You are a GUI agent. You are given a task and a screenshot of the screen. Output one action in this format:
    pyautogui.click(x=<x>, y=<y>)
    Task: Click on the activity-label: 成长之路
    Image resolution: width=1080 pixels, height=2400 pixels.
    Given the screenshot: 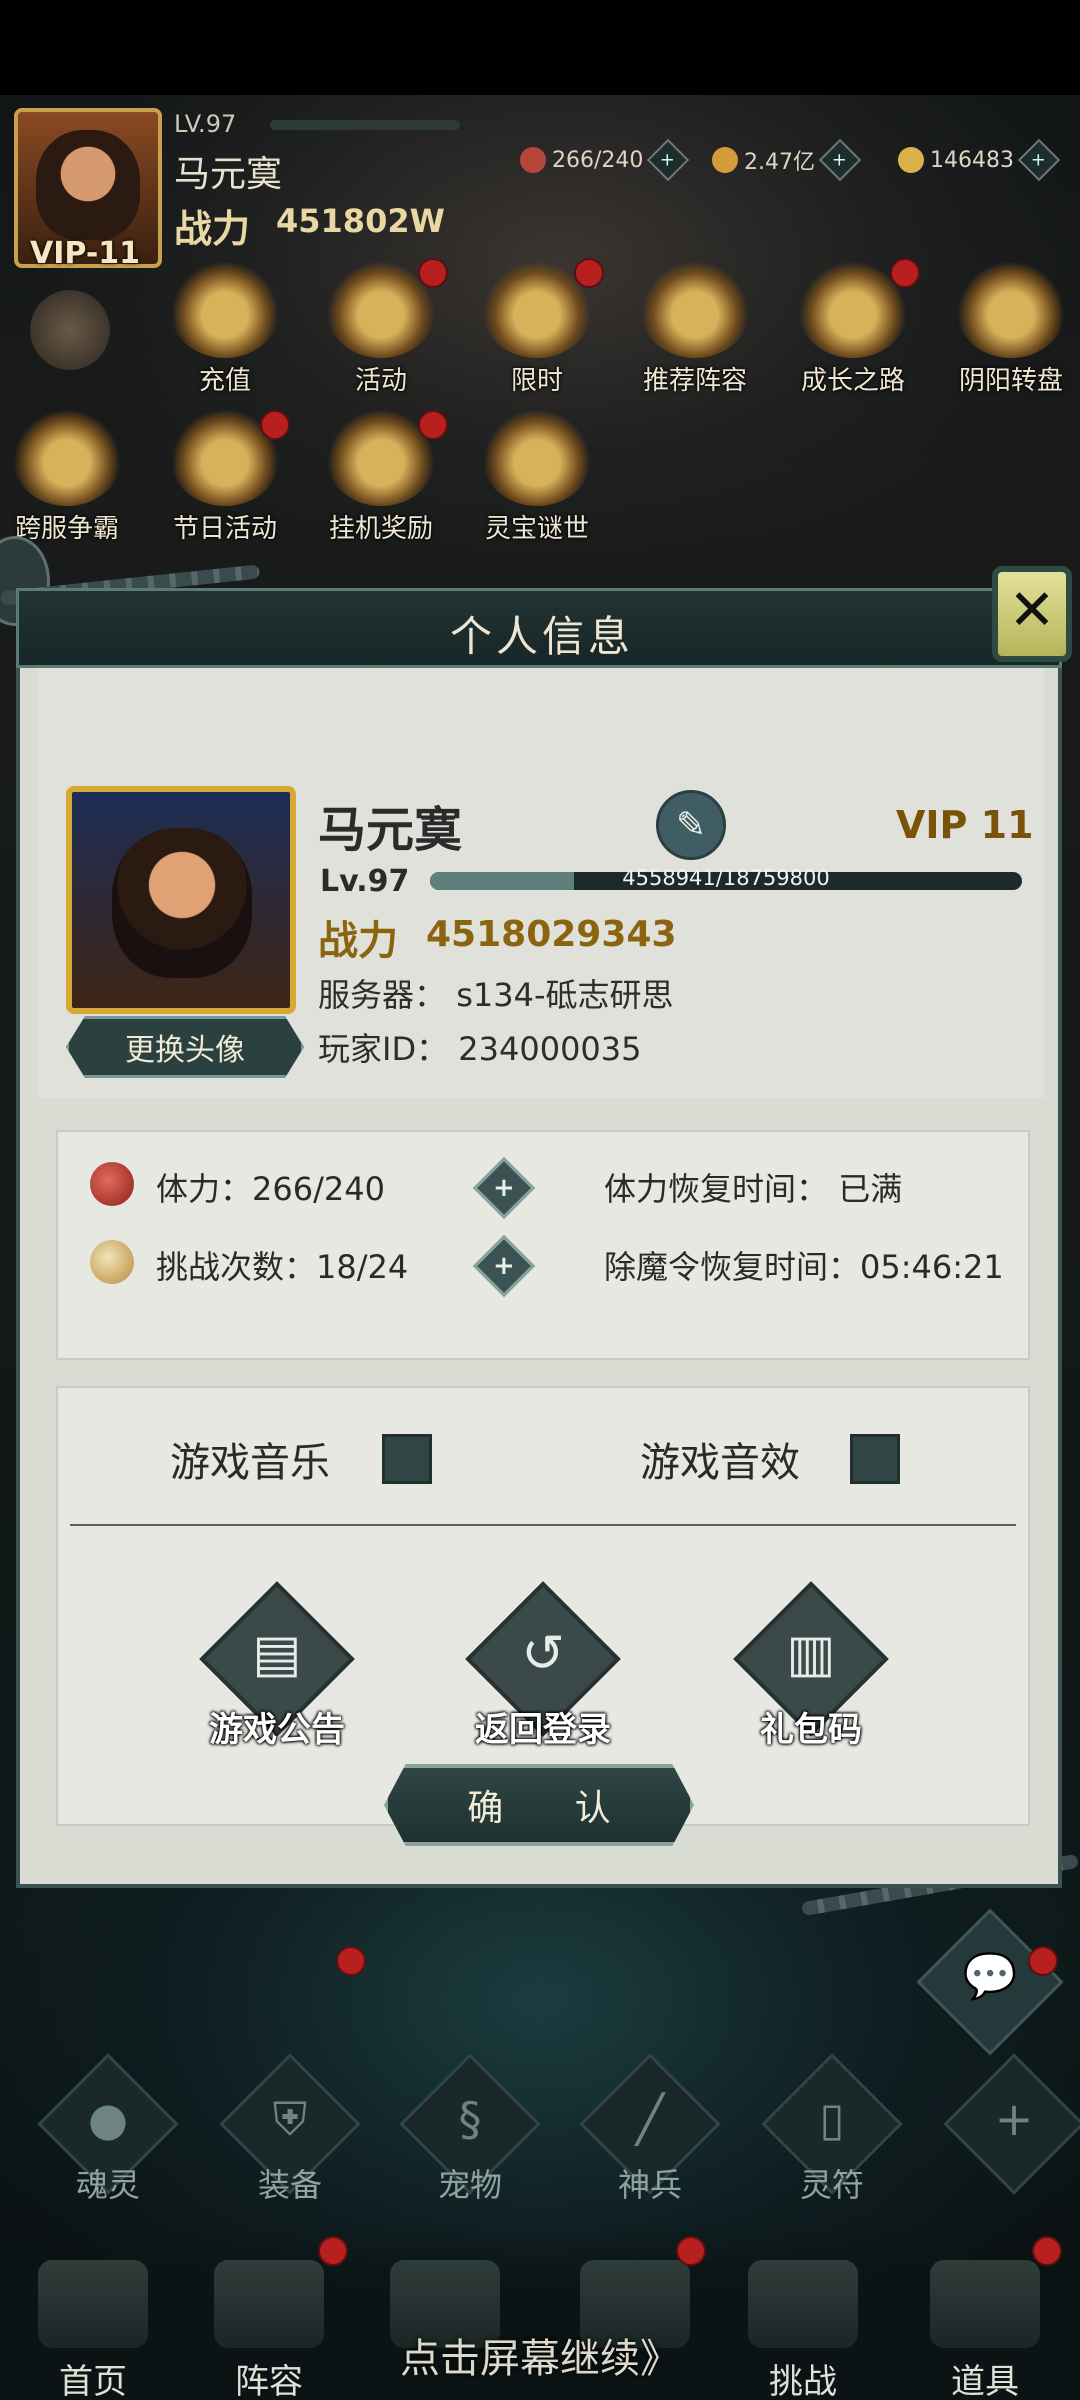 What is the action you would take?
    pyautogui.click(x=852, y=381)
    